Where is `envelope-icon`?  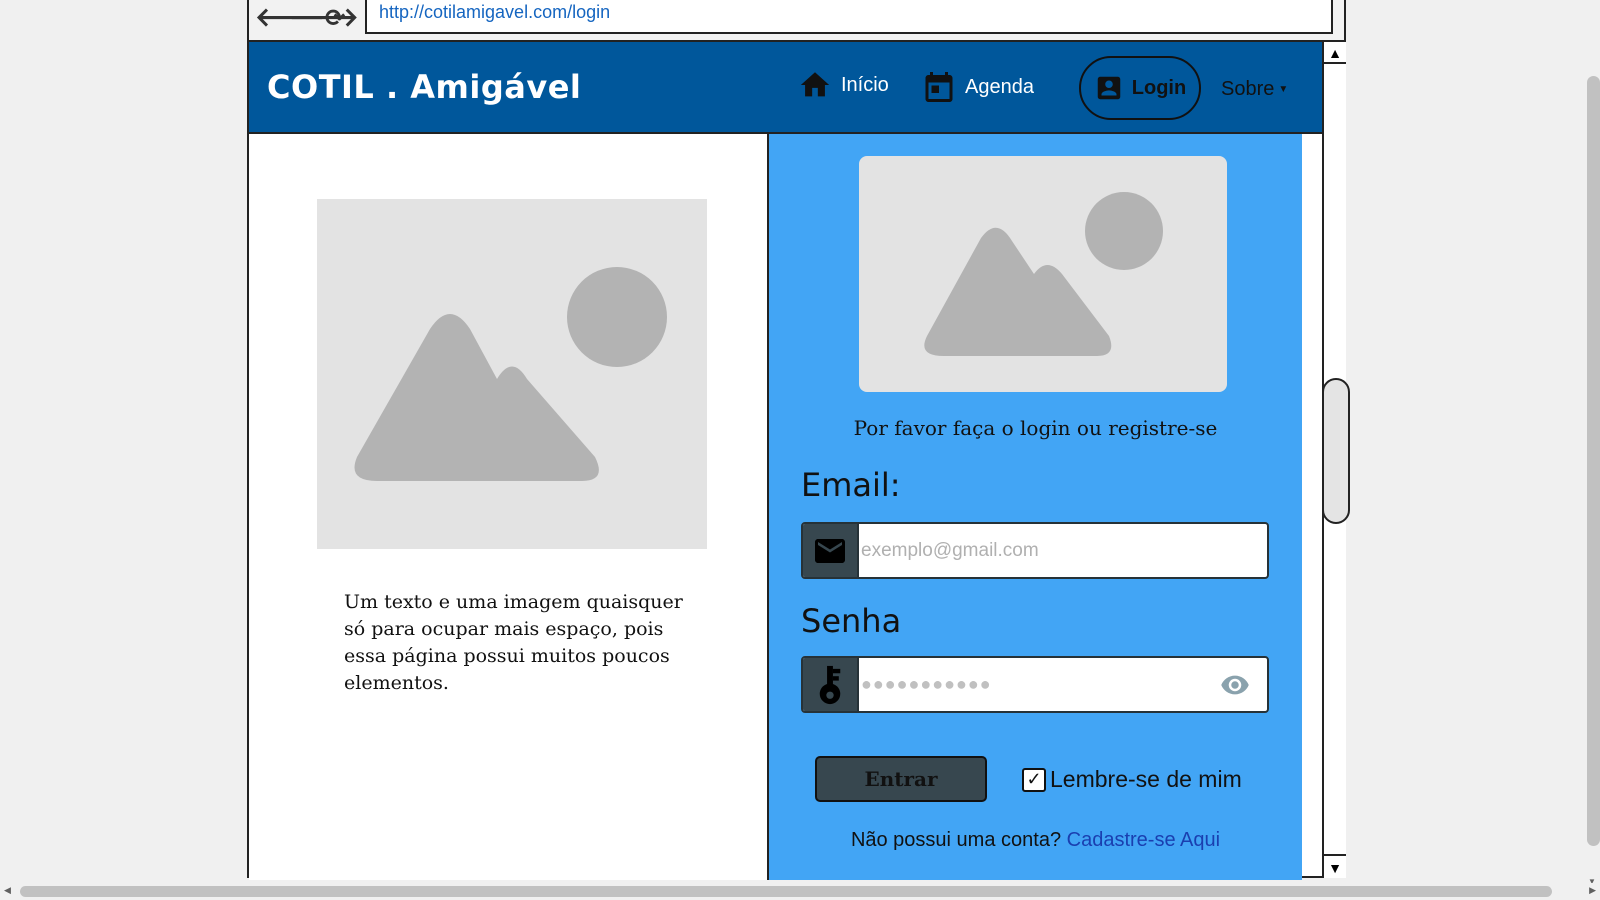 envelope-icon is located at coordinates (830, 550).